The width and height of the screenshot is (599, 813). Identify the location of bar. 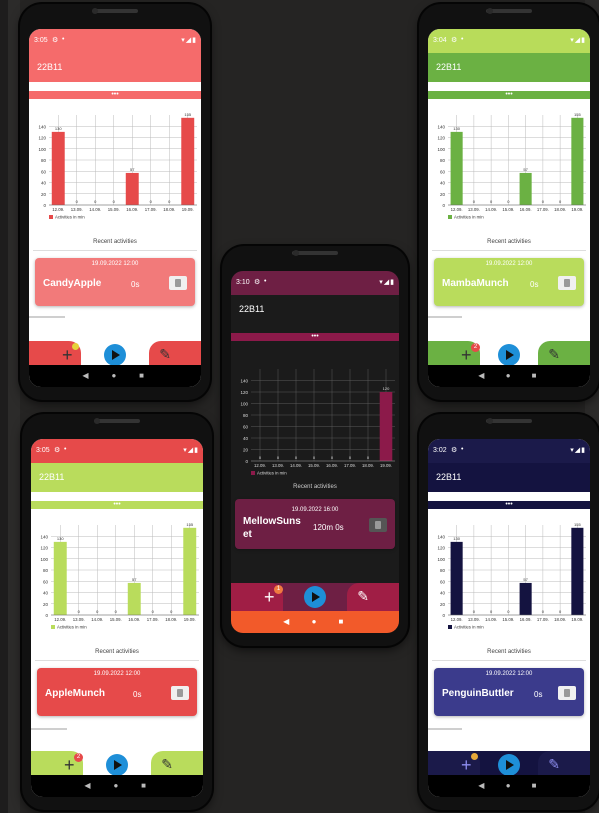
(60, 578).